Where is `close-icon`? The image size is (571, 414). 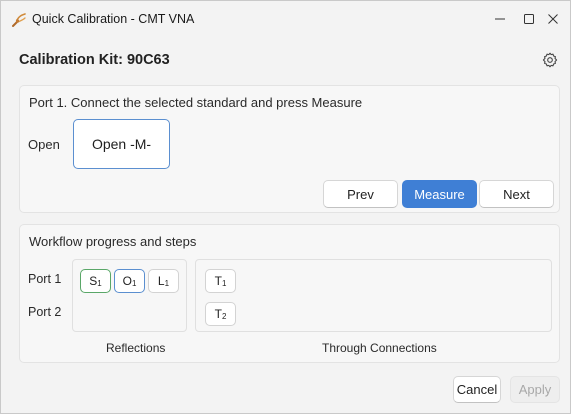 close-icon is located at coordinates (553, 19).